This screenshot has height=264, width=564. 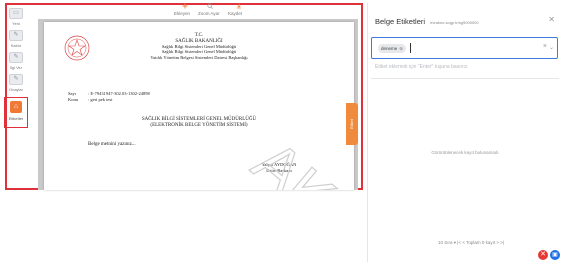 I want to click on doc-signer-title: Daire Başkanı, so click(x=279, y=170).